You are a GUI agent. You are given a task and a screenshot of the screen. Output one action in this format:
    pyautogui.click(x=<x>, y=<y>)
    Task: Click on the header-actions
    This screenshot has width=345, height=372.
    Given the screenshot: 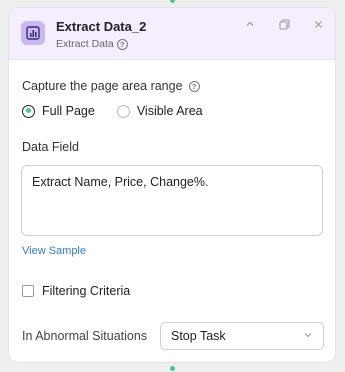 What is the action you would take?
    pyautogui.click(x=284, y=24)
    